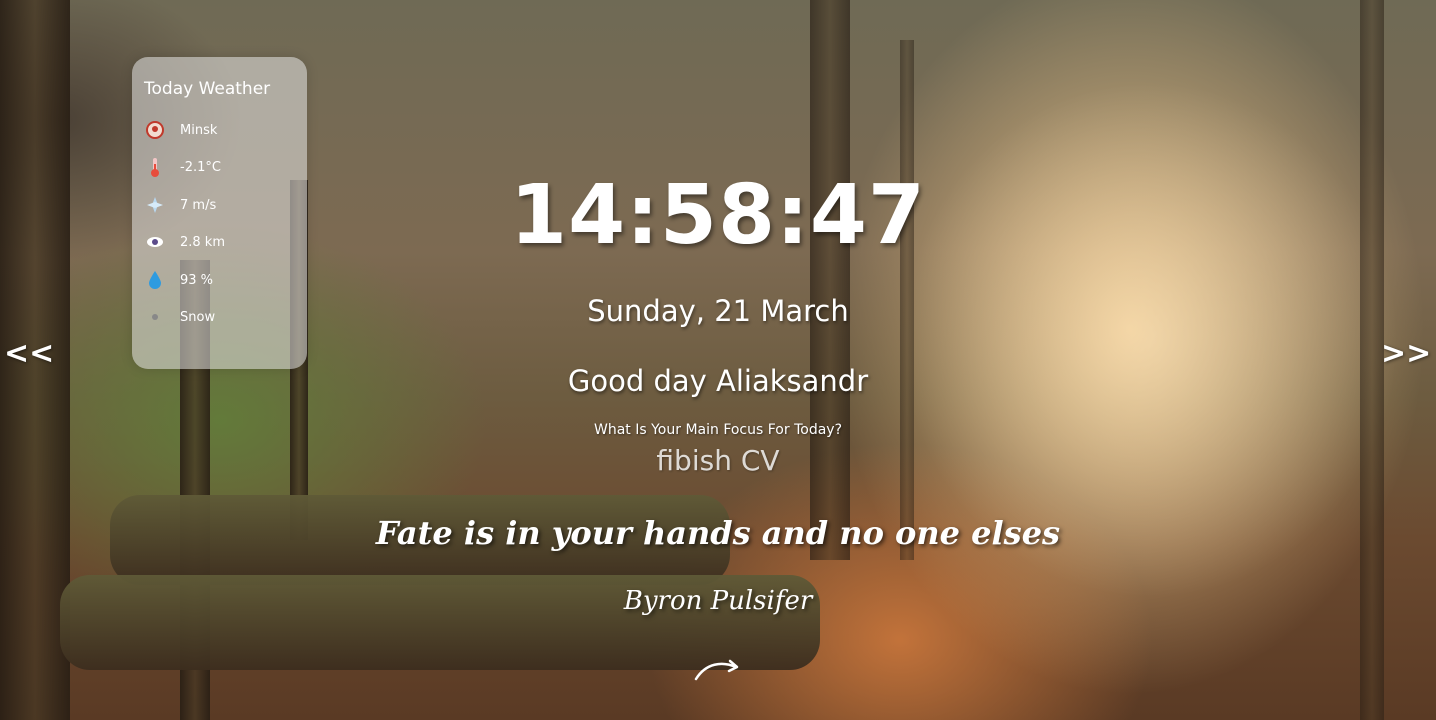 The image size is (1436, 720). I want to click on refresh-arrow-icon, so click(716, 670).